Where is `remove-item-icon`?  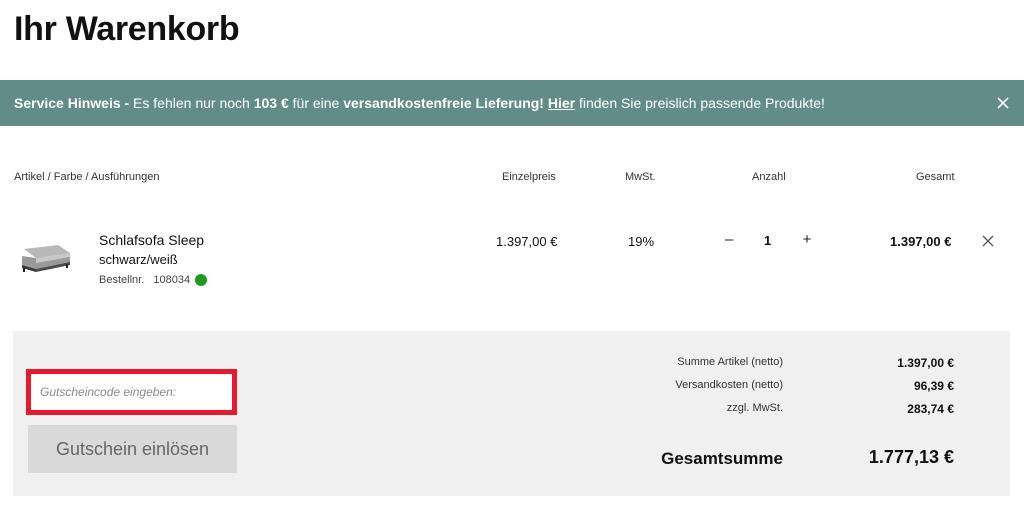
remove-item-icon is located at coordinates (988, 241).